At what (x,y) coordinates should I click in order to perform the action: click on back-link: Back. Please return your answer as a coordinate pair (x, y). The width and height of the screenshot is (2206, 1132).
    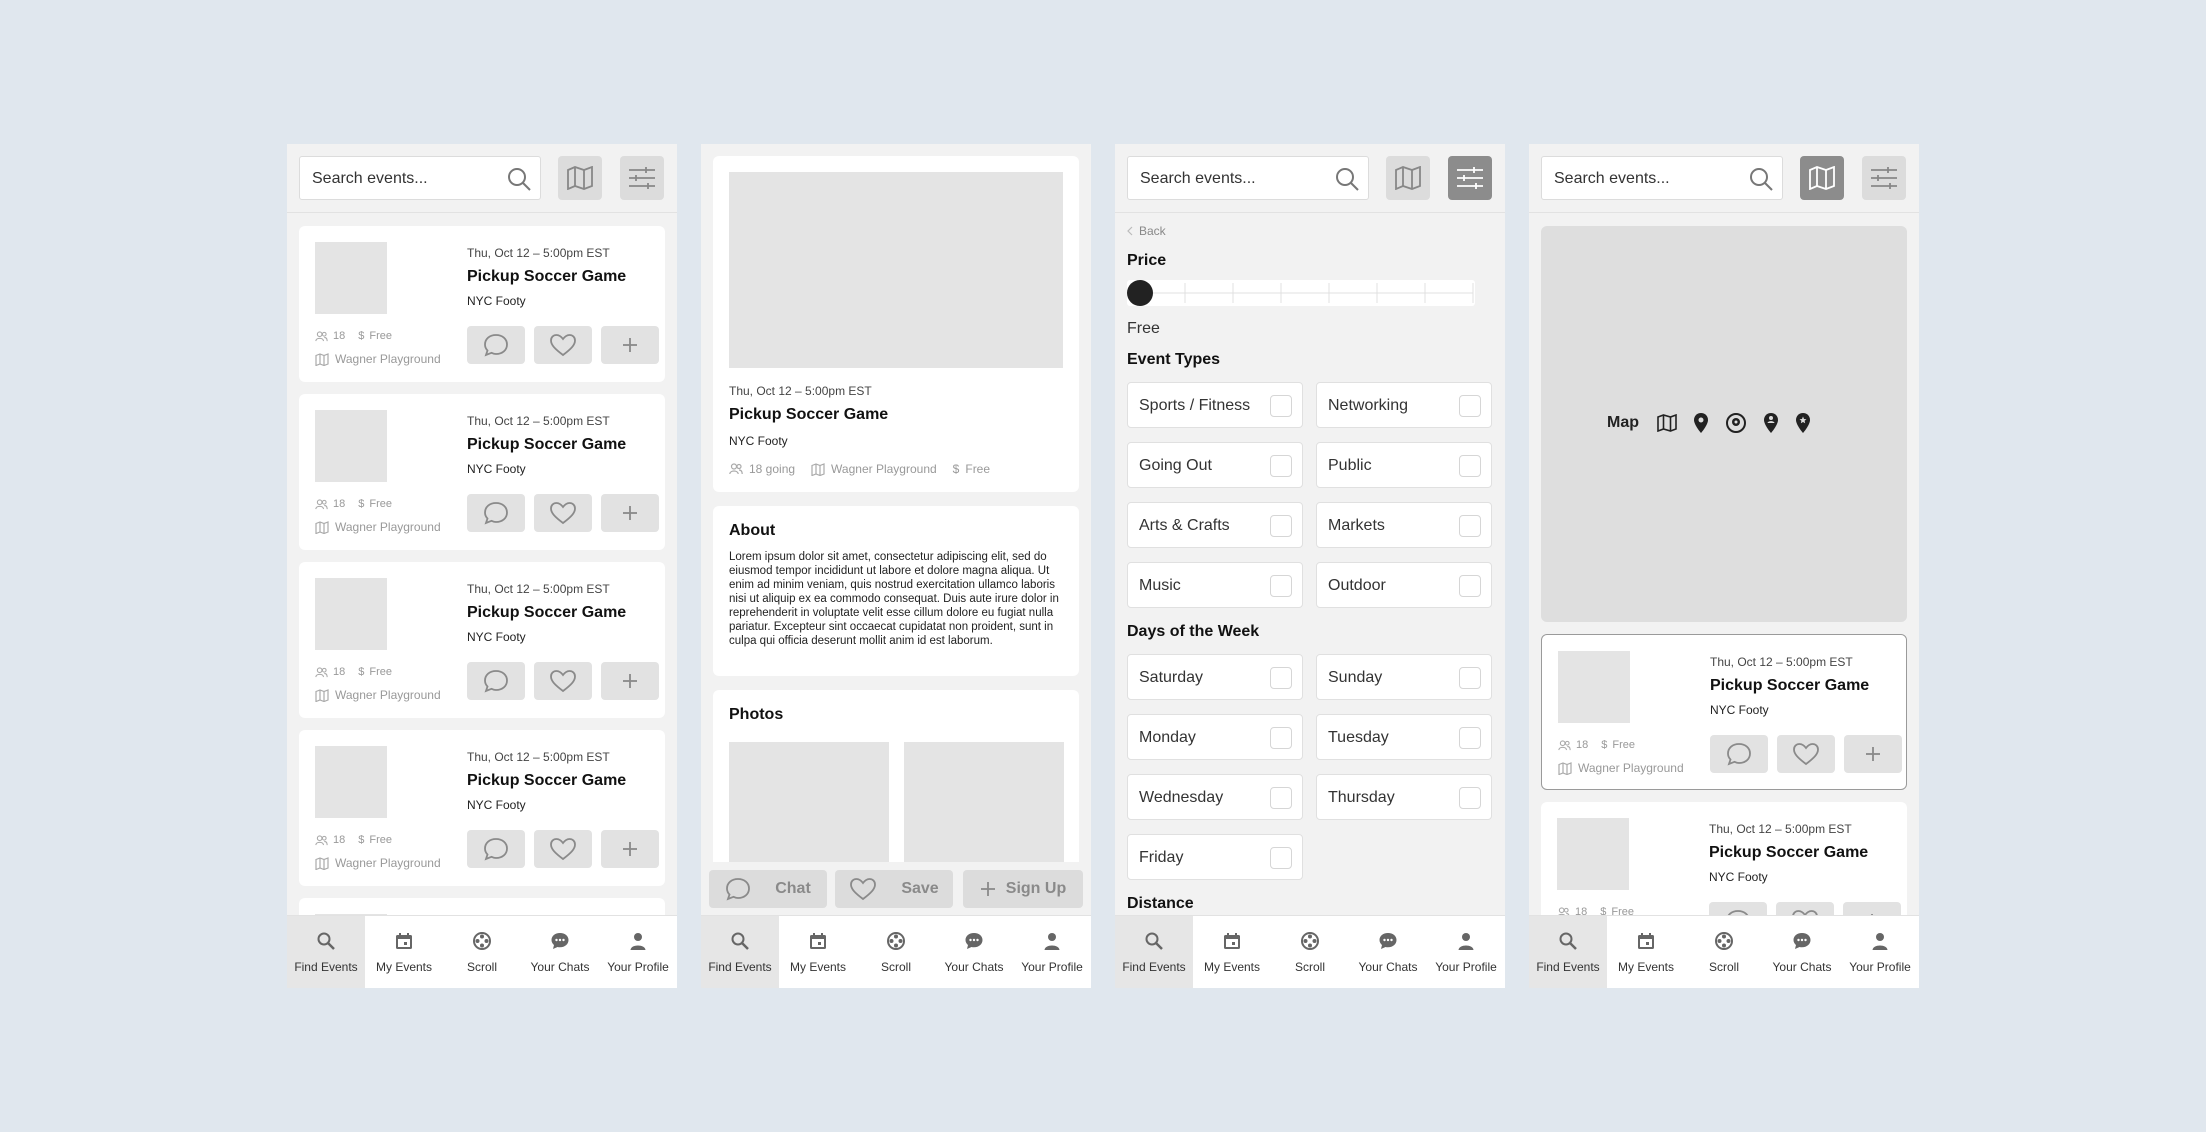
    Looking at the image, I should click on (1146, 231).